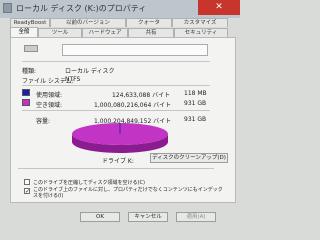  What do you see at coordinates (189, 158) in the screenshot?
I see `disk-cleanup-button: ディスクのクリーンアップ(D)` at bounding box center [189, 158].